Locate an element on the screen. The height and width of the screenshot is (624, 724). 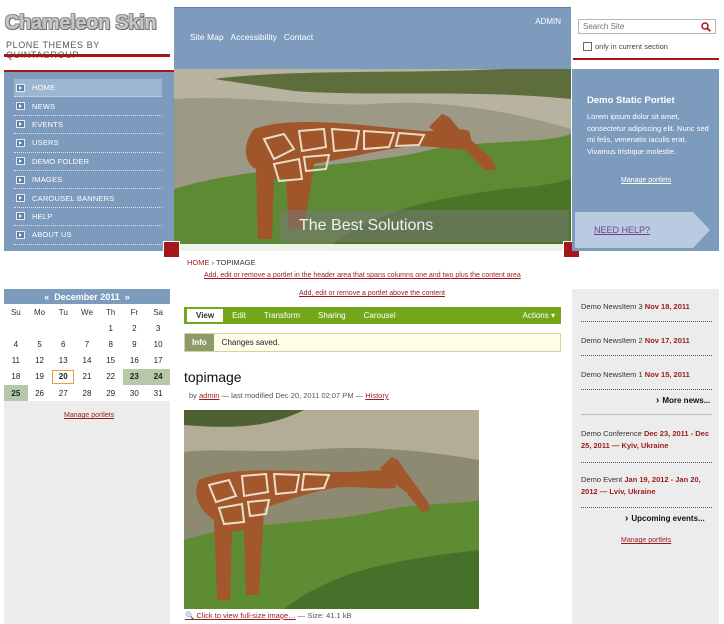
calendar-day: 7 is located at coordinates (87, 344).